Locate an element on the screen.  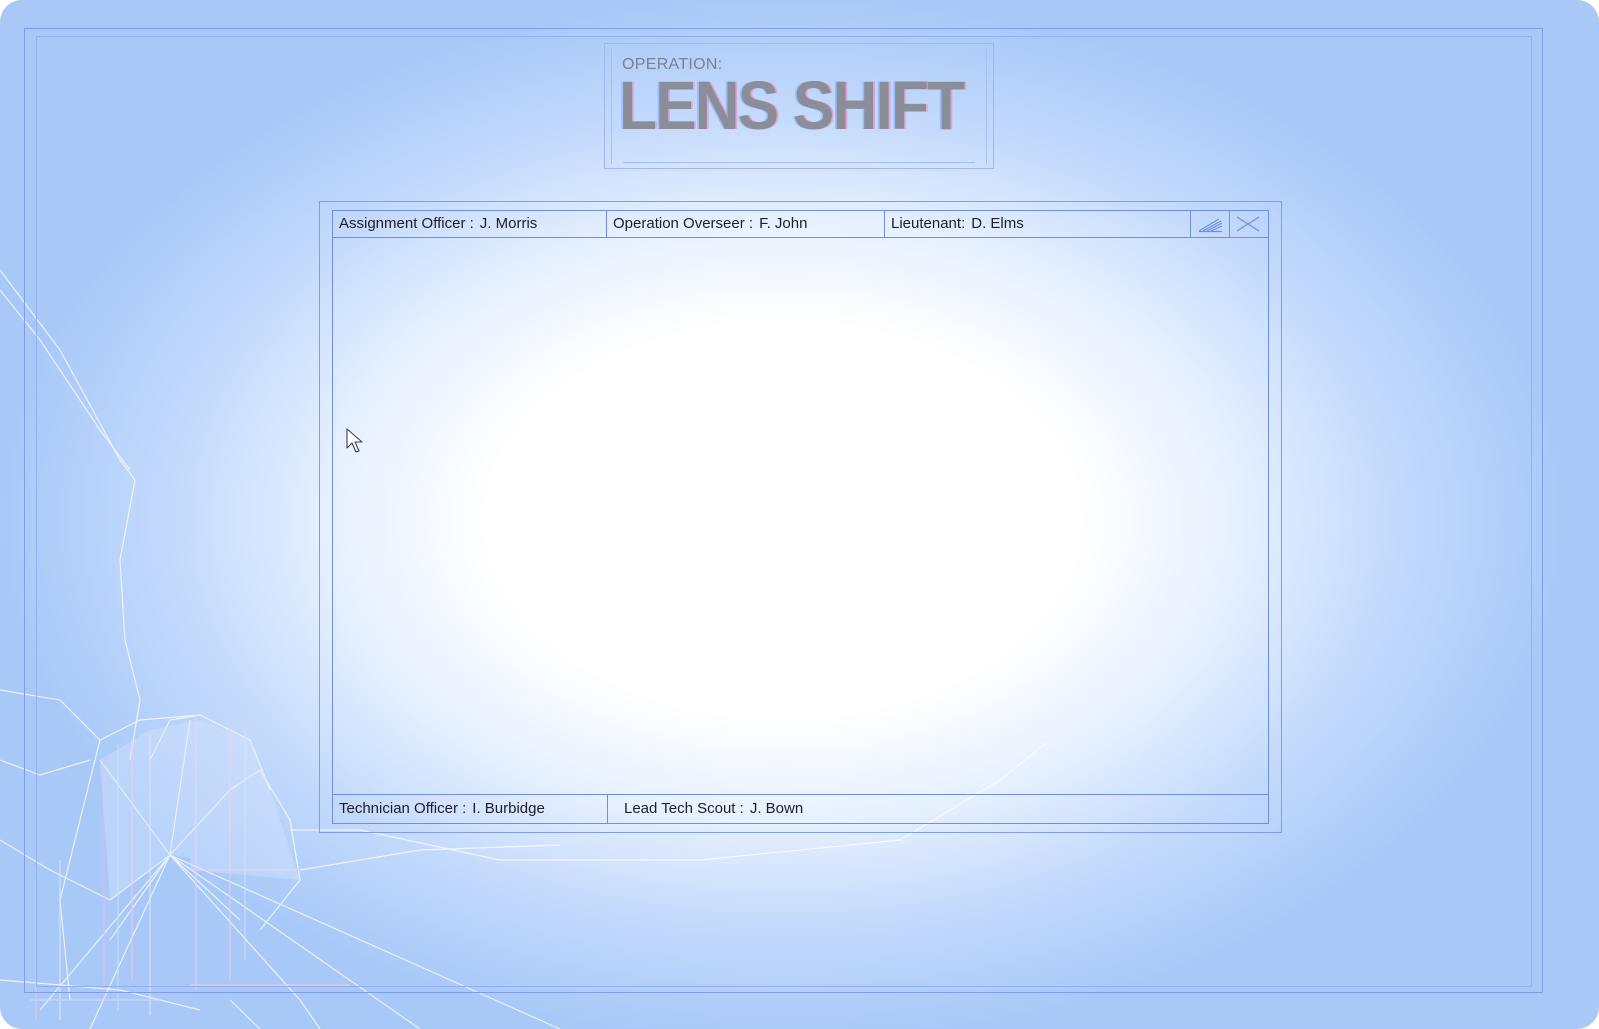
footer-technician-officer: Technician Officer : I. Burbidge is located at coordinates (470, 809).